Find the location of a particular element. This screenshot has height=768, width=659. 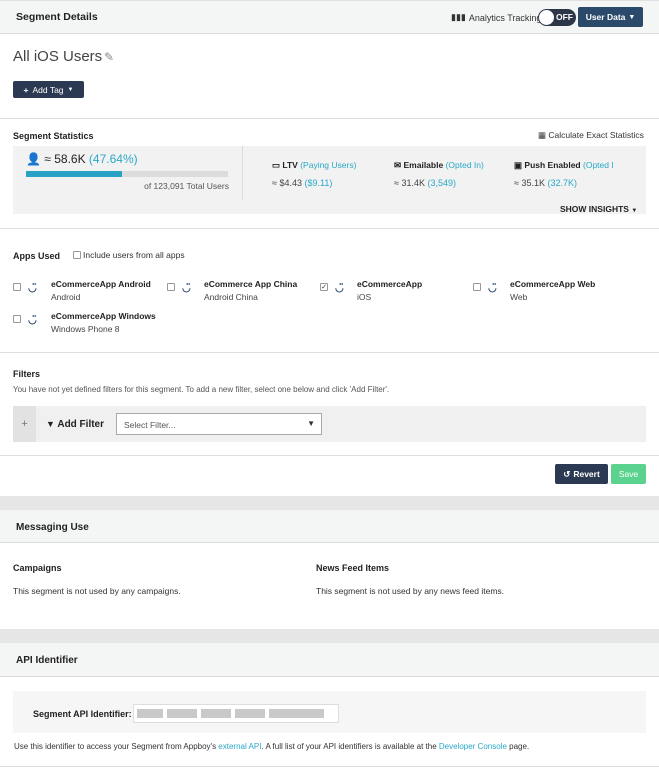

toggle-knob is located at coordinates (546, 17).